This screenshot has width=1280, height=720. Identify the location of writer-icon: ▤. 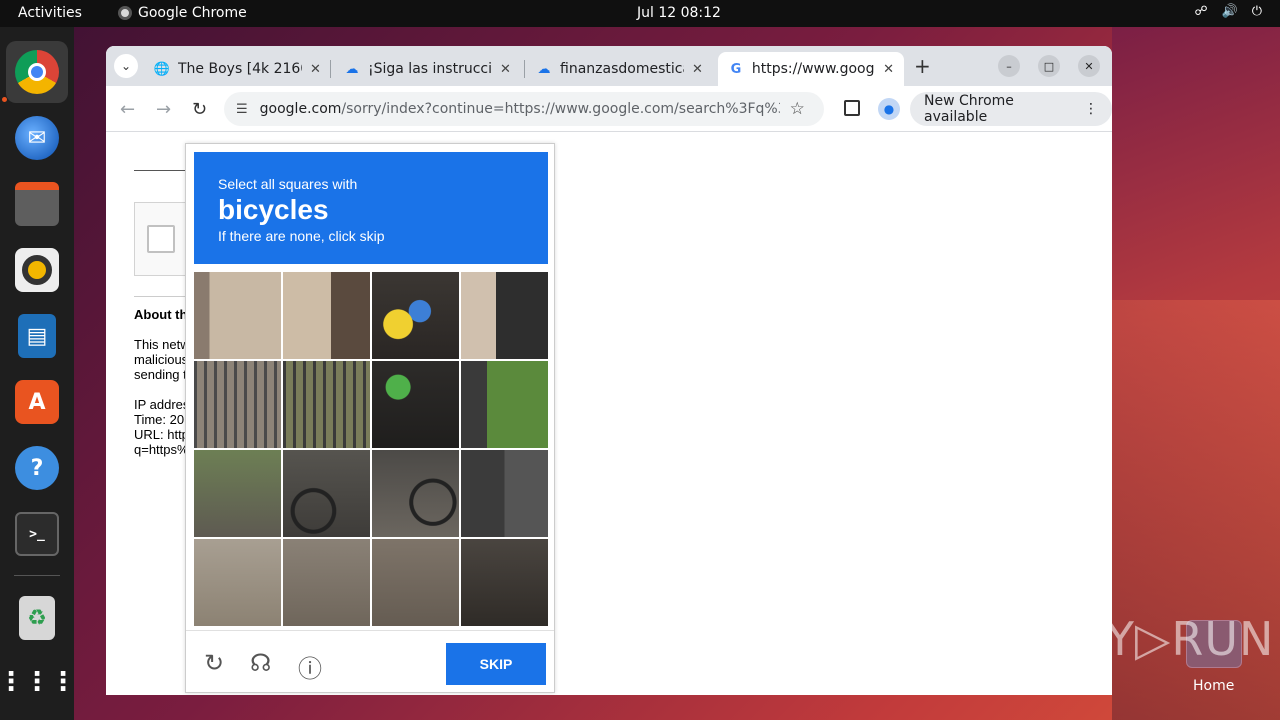
(37, 336).